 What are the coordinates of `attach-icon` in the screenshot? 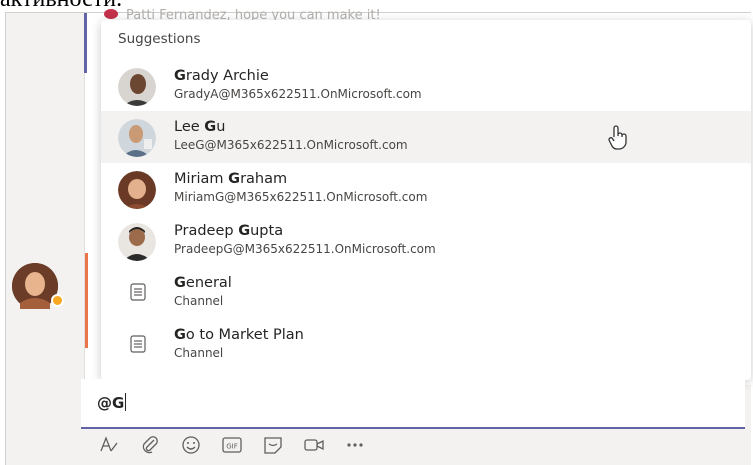 It's located at (150, 445).